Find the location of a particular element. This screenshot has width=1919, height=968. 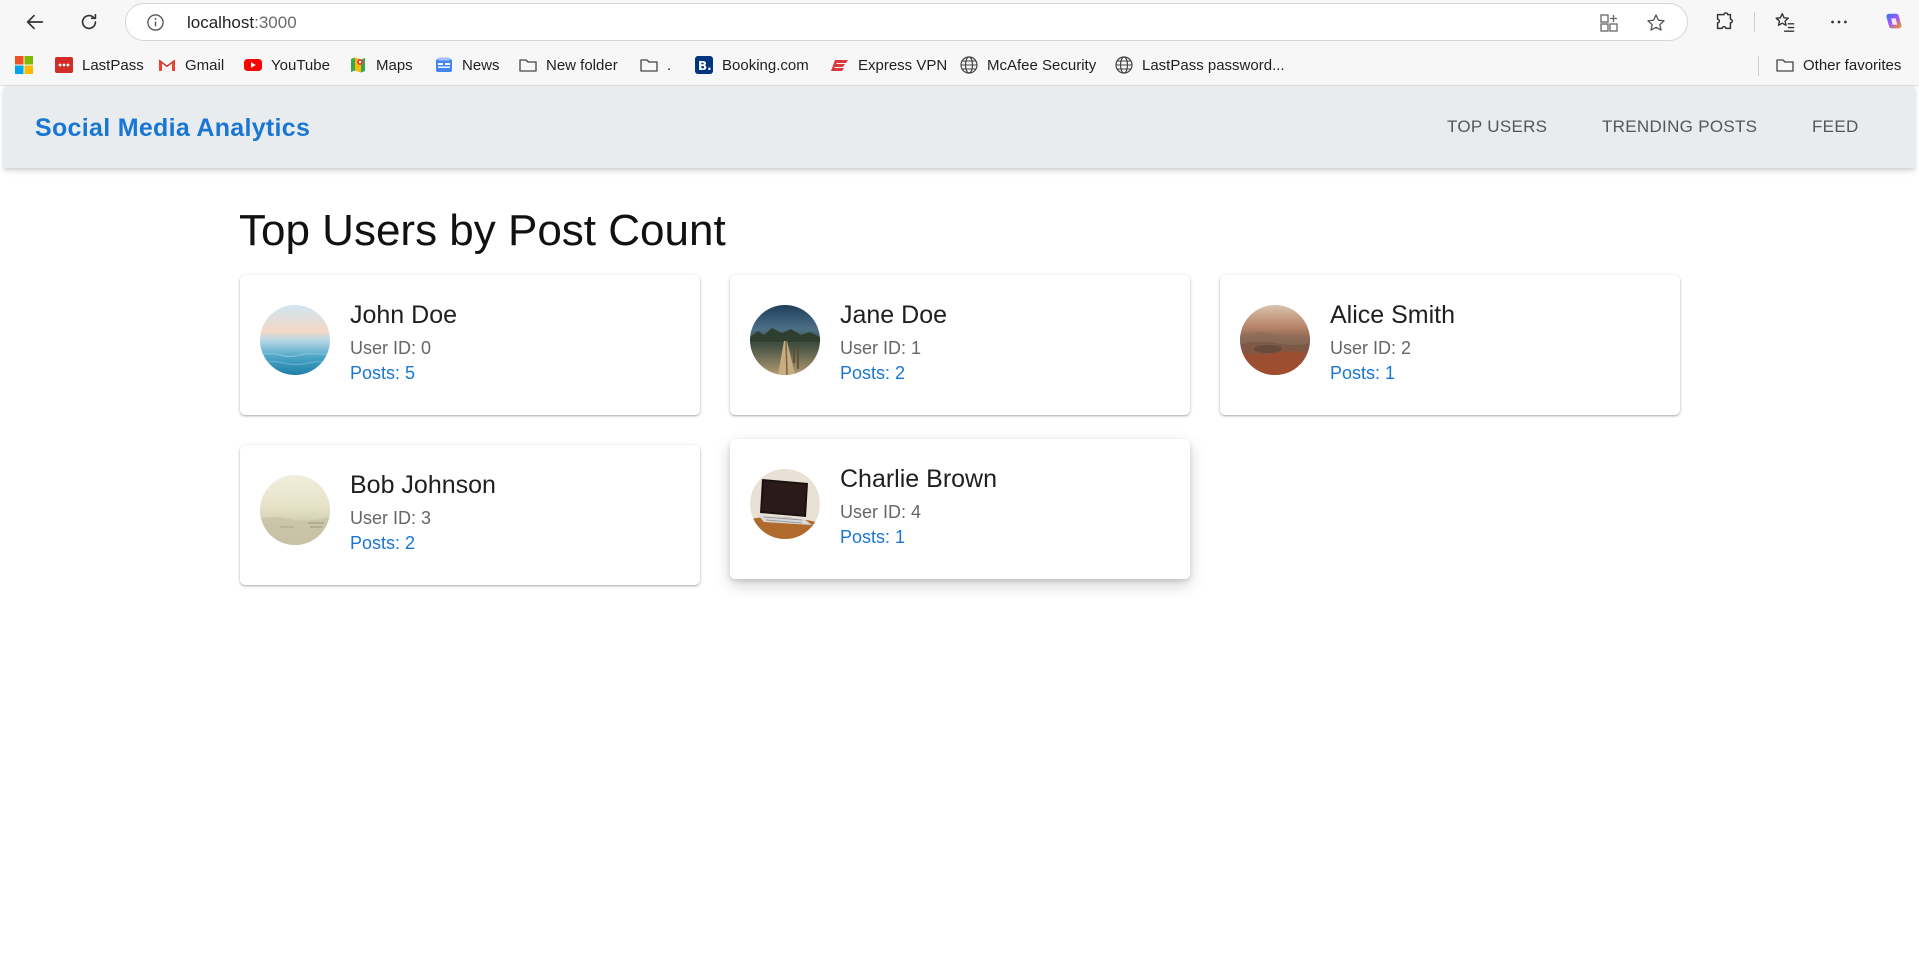

back-arrow-icon is located at coordinates (35, 22).